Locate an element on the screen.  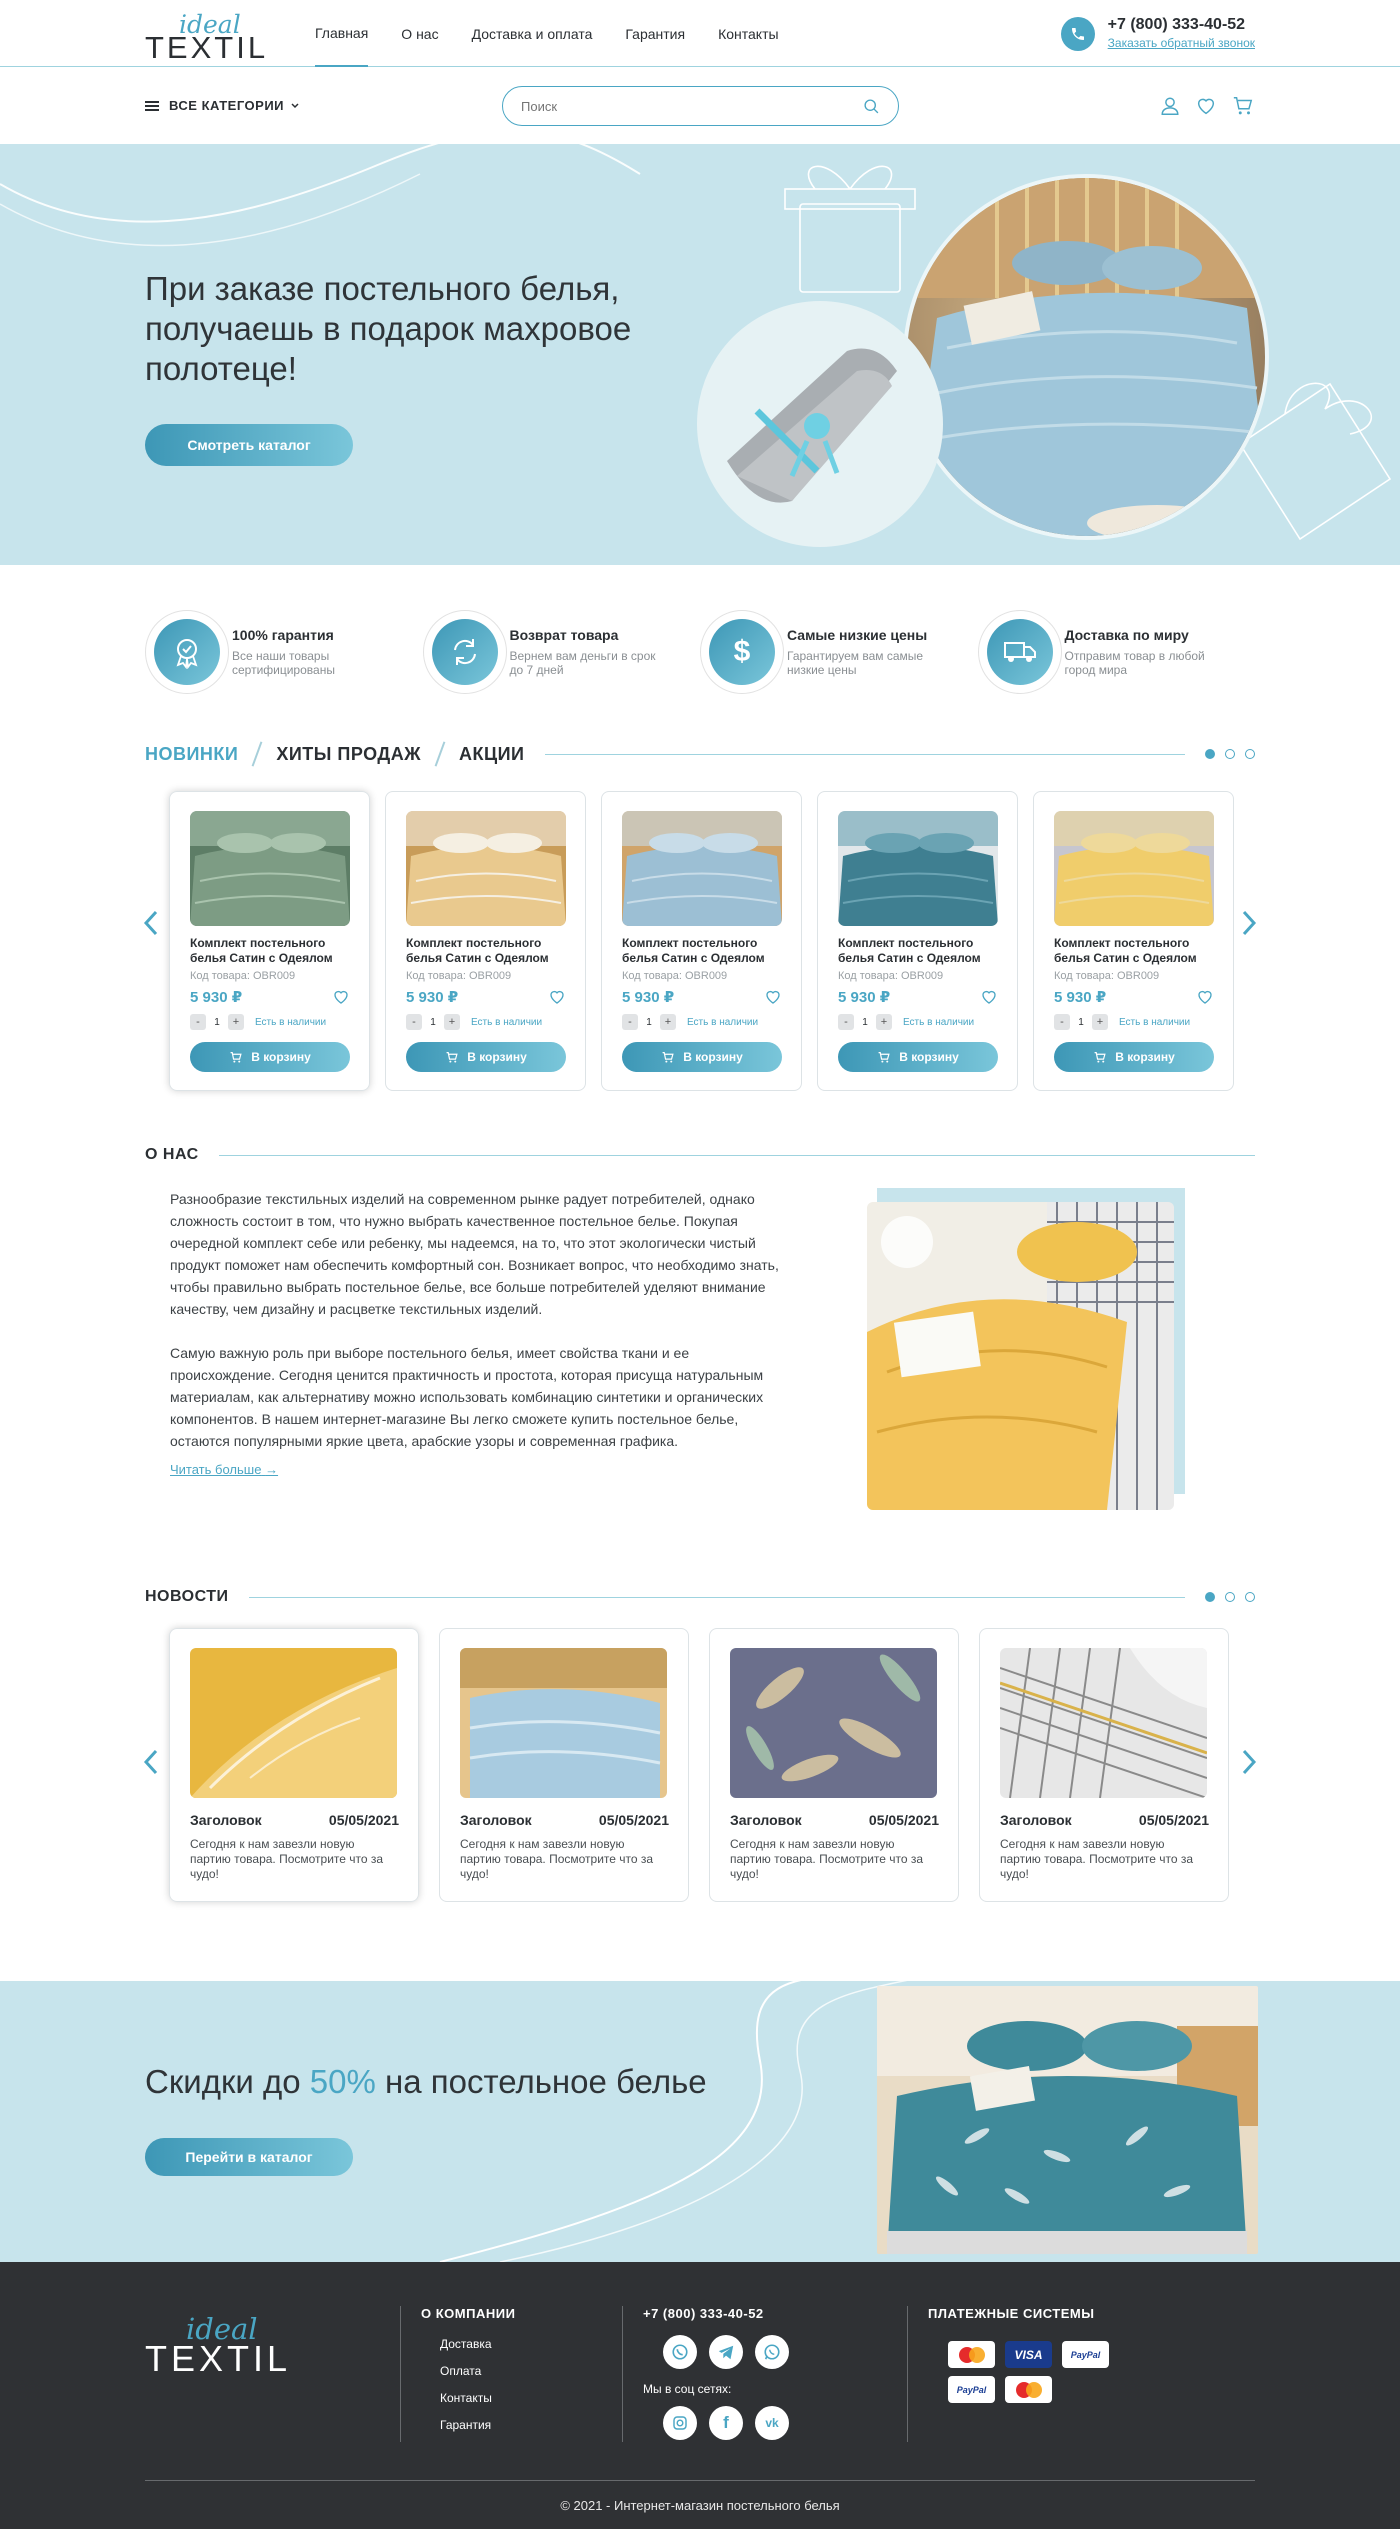
nav-about: О нас is located at coordinates (419, 33).